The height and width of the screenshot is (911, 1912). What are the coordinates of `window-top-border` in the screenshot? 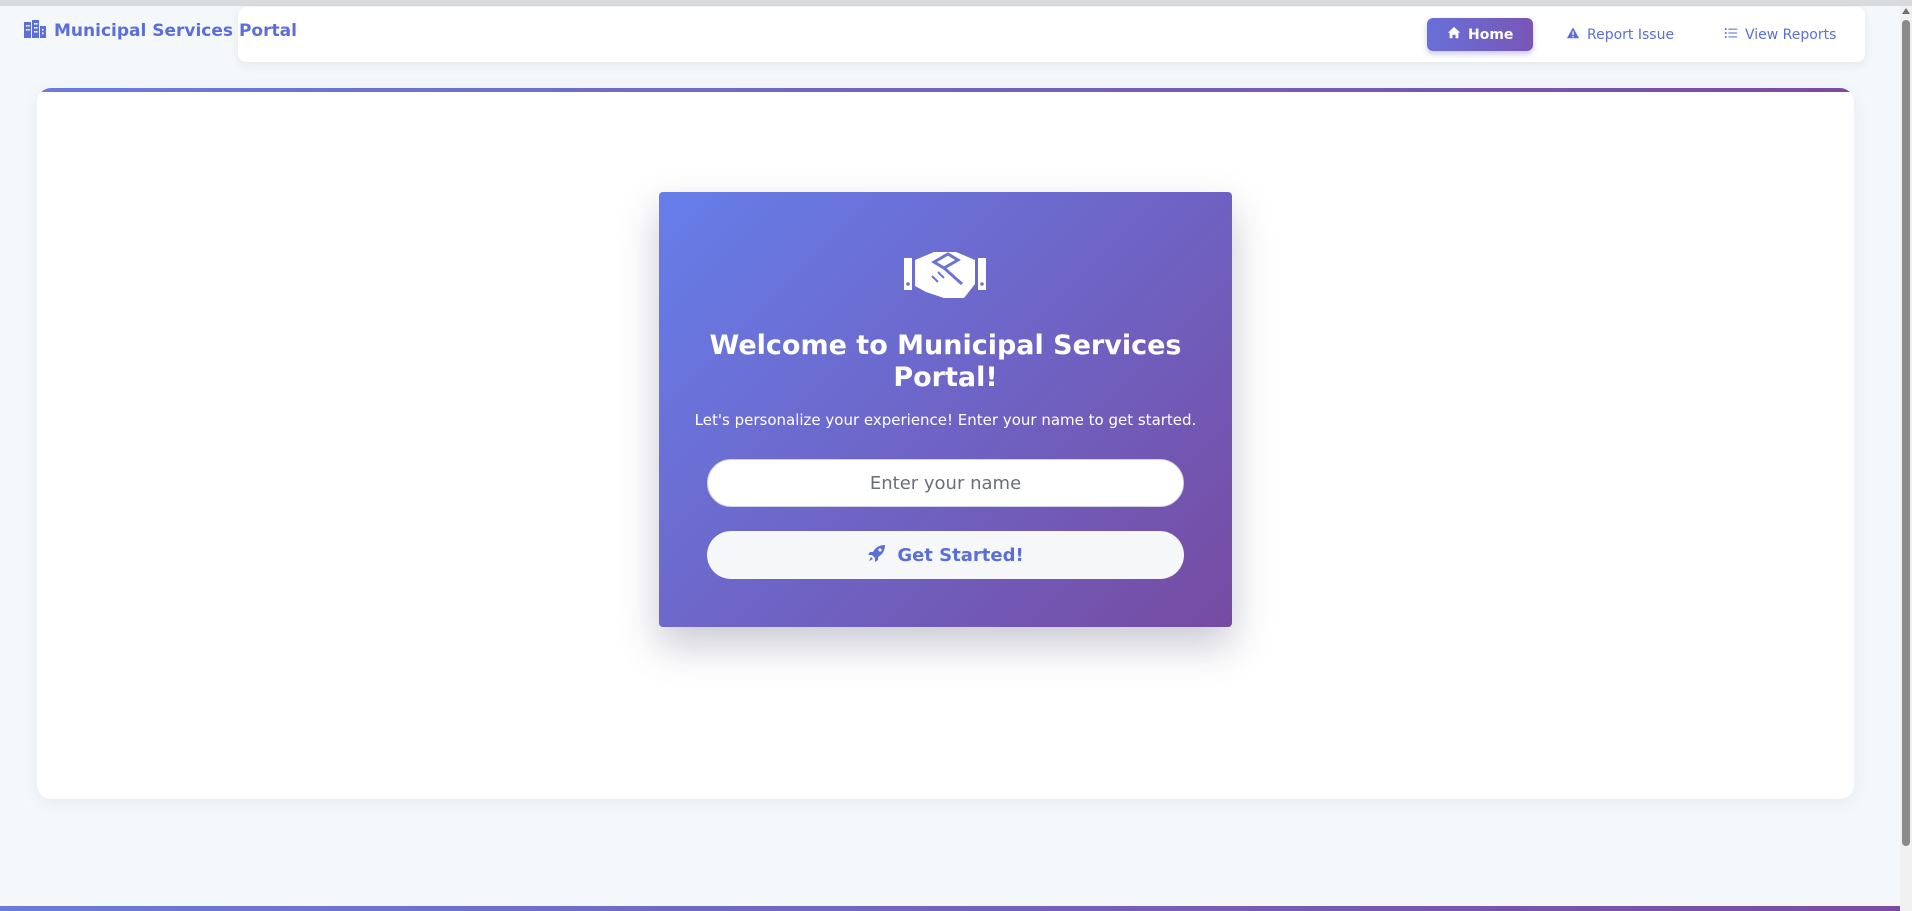 It's located at (956, 3).